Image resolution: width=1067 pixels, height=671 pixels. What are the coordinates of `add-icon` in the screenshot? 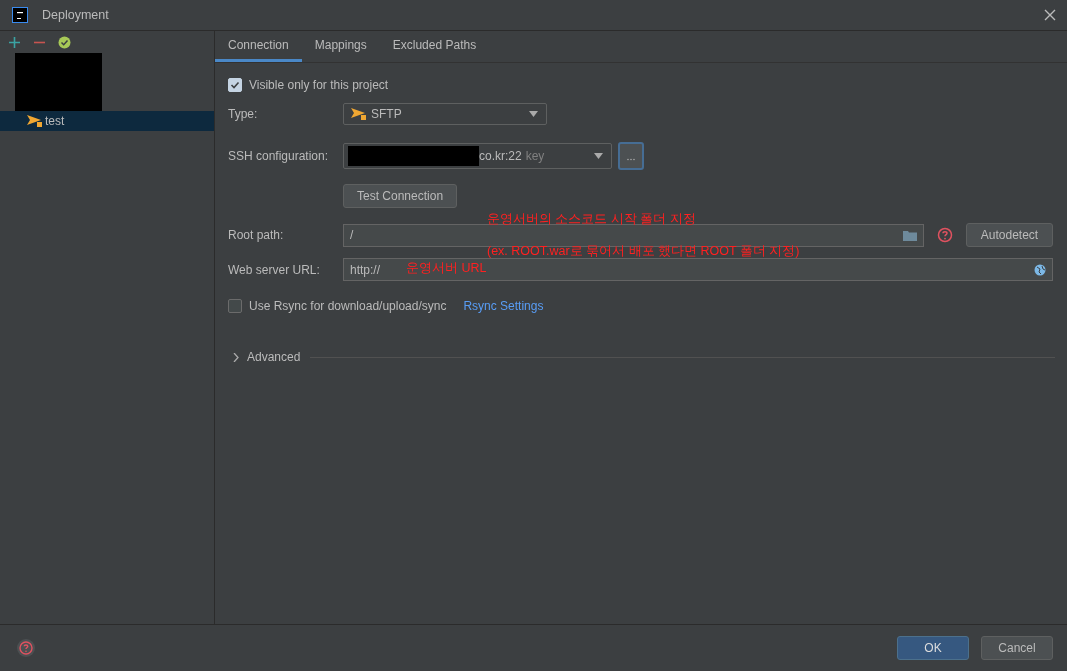 It's located at (14, 42).